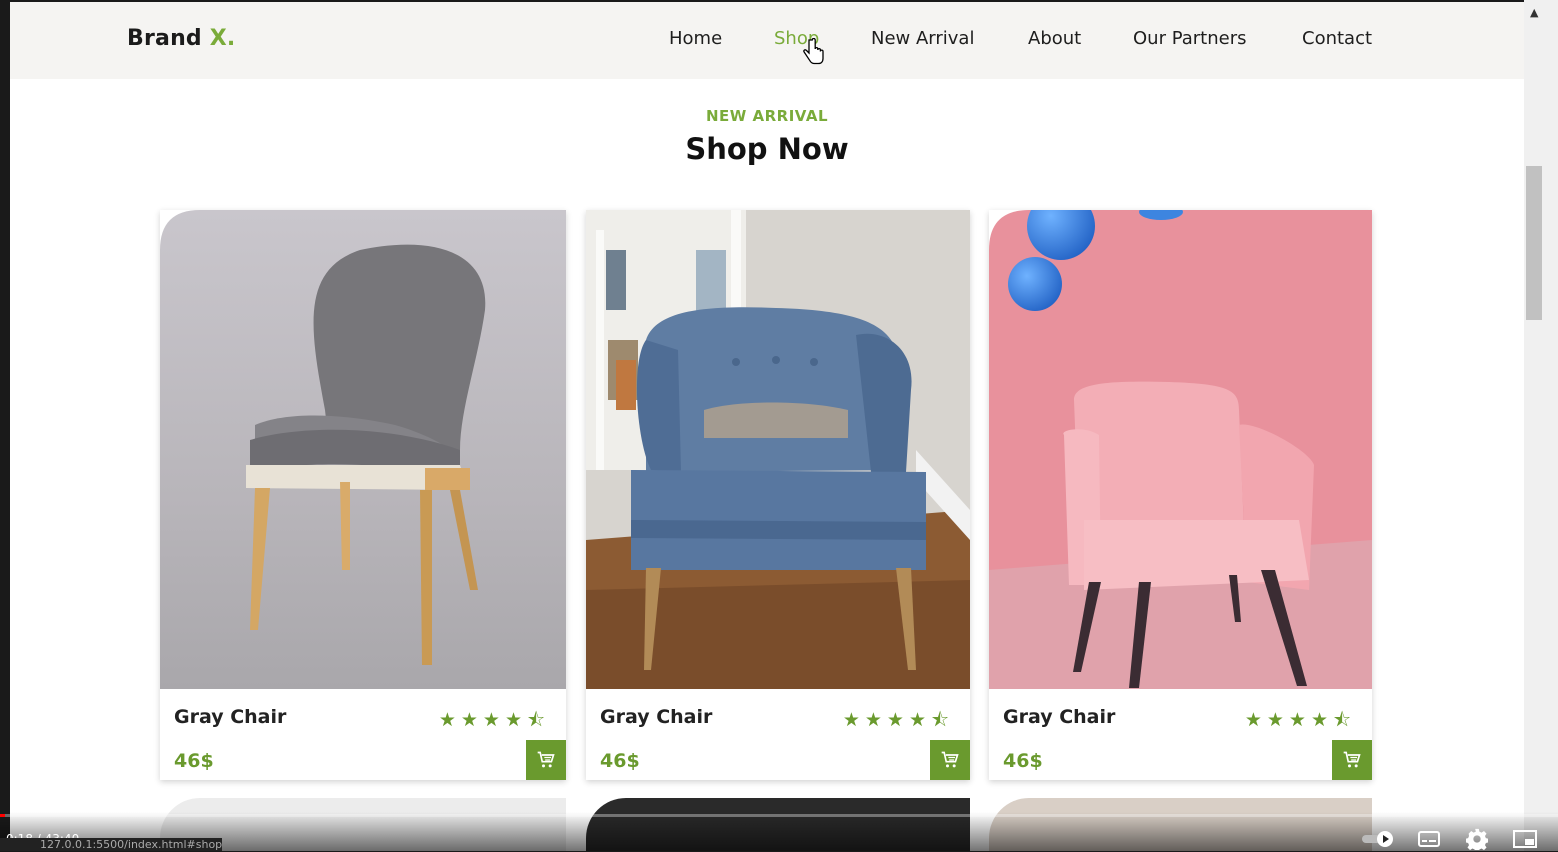  What do you see at coordinates (1525, 839) in the screenshot?
I see `miniplayer-icon` at bounding box center [1525, 839].